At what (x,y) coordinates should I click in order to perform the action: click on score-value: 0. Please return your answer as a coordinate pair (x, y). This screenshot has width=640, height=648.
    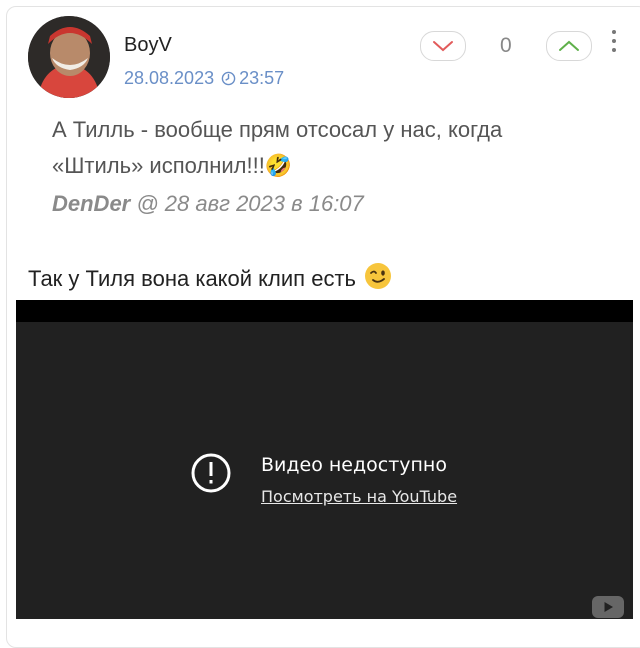
    Looking at the image, I should click on (506, 45).